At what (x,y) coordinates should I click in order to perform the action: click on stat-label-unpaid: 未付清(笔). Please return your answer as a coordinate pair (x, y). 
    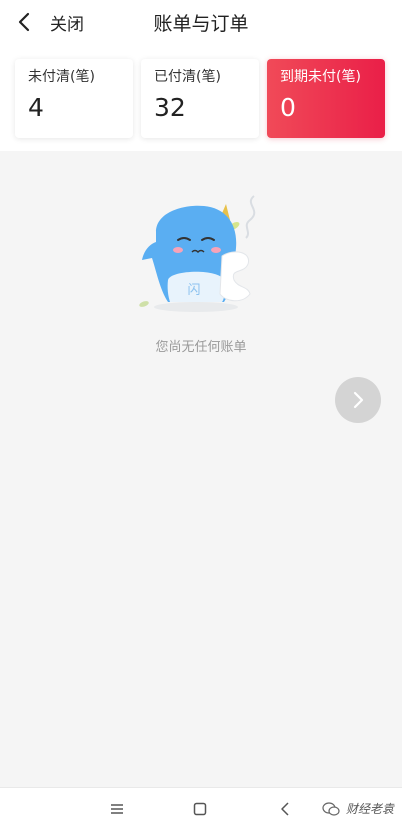
    Looking at the image, I should click on (61, 77).